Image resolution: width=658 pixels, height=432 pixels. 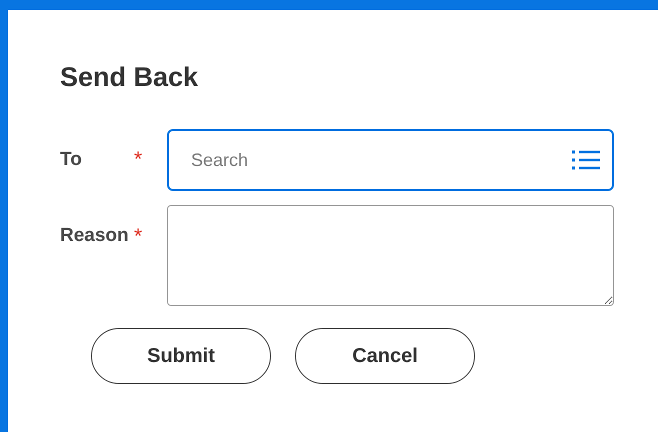 What do you see at coordinates (130, 77) in the screenshot?
I see `dialog-title: Send Back` at bounding box center [130, 77].